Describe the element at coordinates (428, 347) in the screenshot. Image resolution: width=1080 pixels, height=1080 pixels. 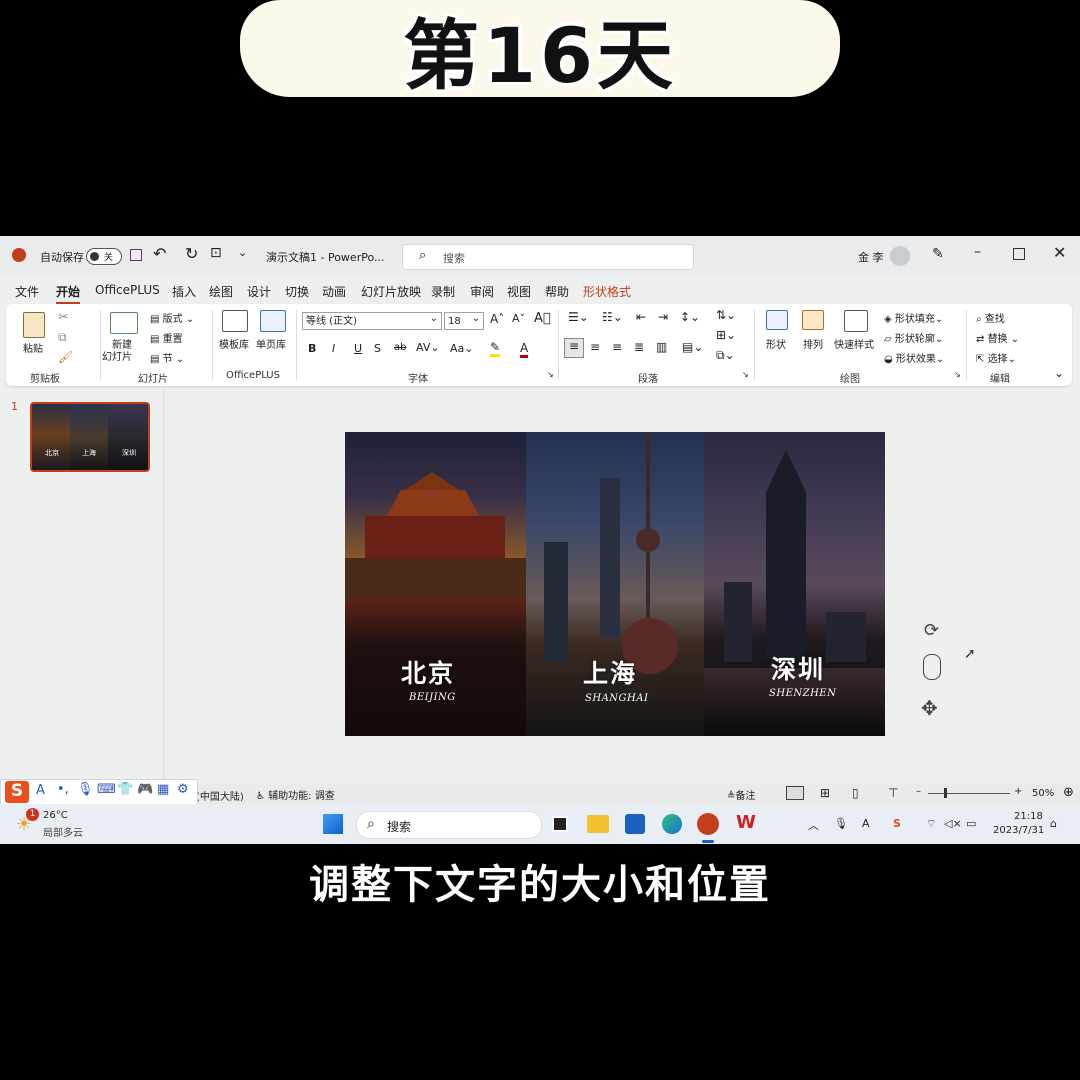
I see `character-spacing-icon: AV⌄` at that location.